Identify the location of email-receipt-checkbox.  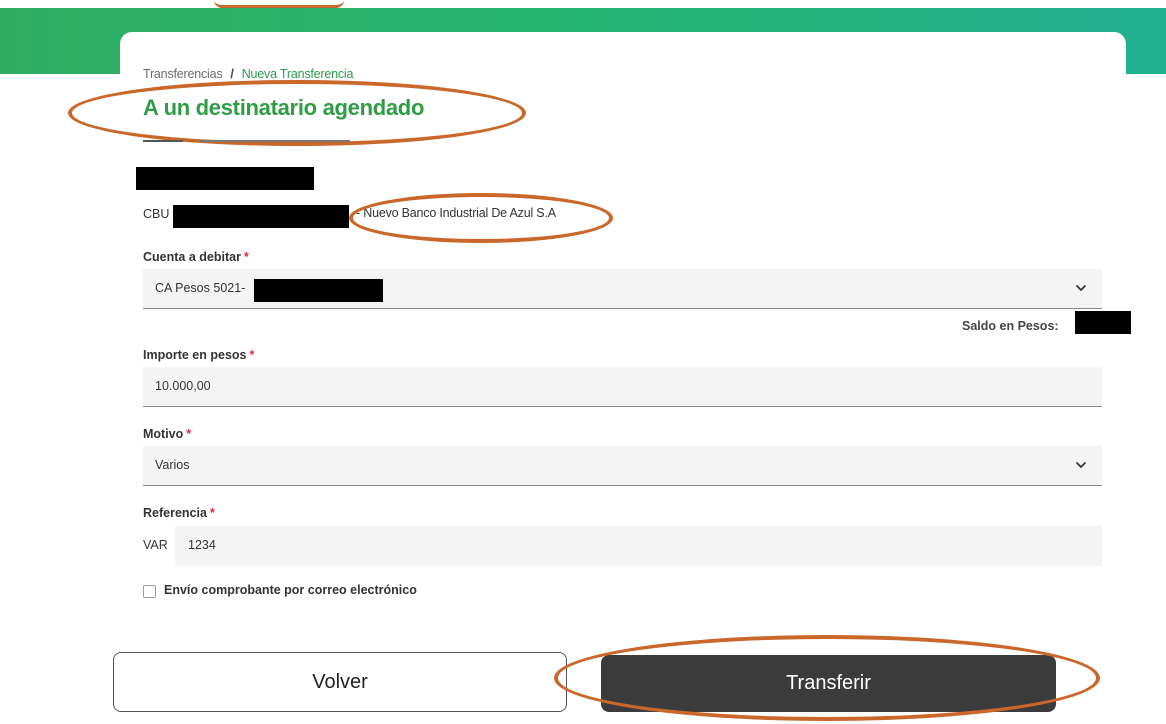
(149, 591).